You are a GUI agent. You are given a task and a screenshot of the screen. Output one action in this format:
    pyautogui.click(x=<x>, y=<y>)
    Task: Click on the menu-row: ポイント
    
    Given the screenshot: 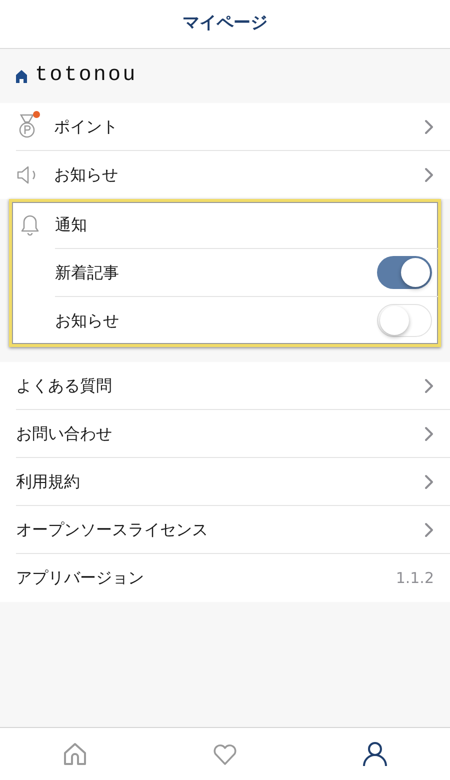 What is the action you would take?
    pyautogui.click(x=233, y=127)
    